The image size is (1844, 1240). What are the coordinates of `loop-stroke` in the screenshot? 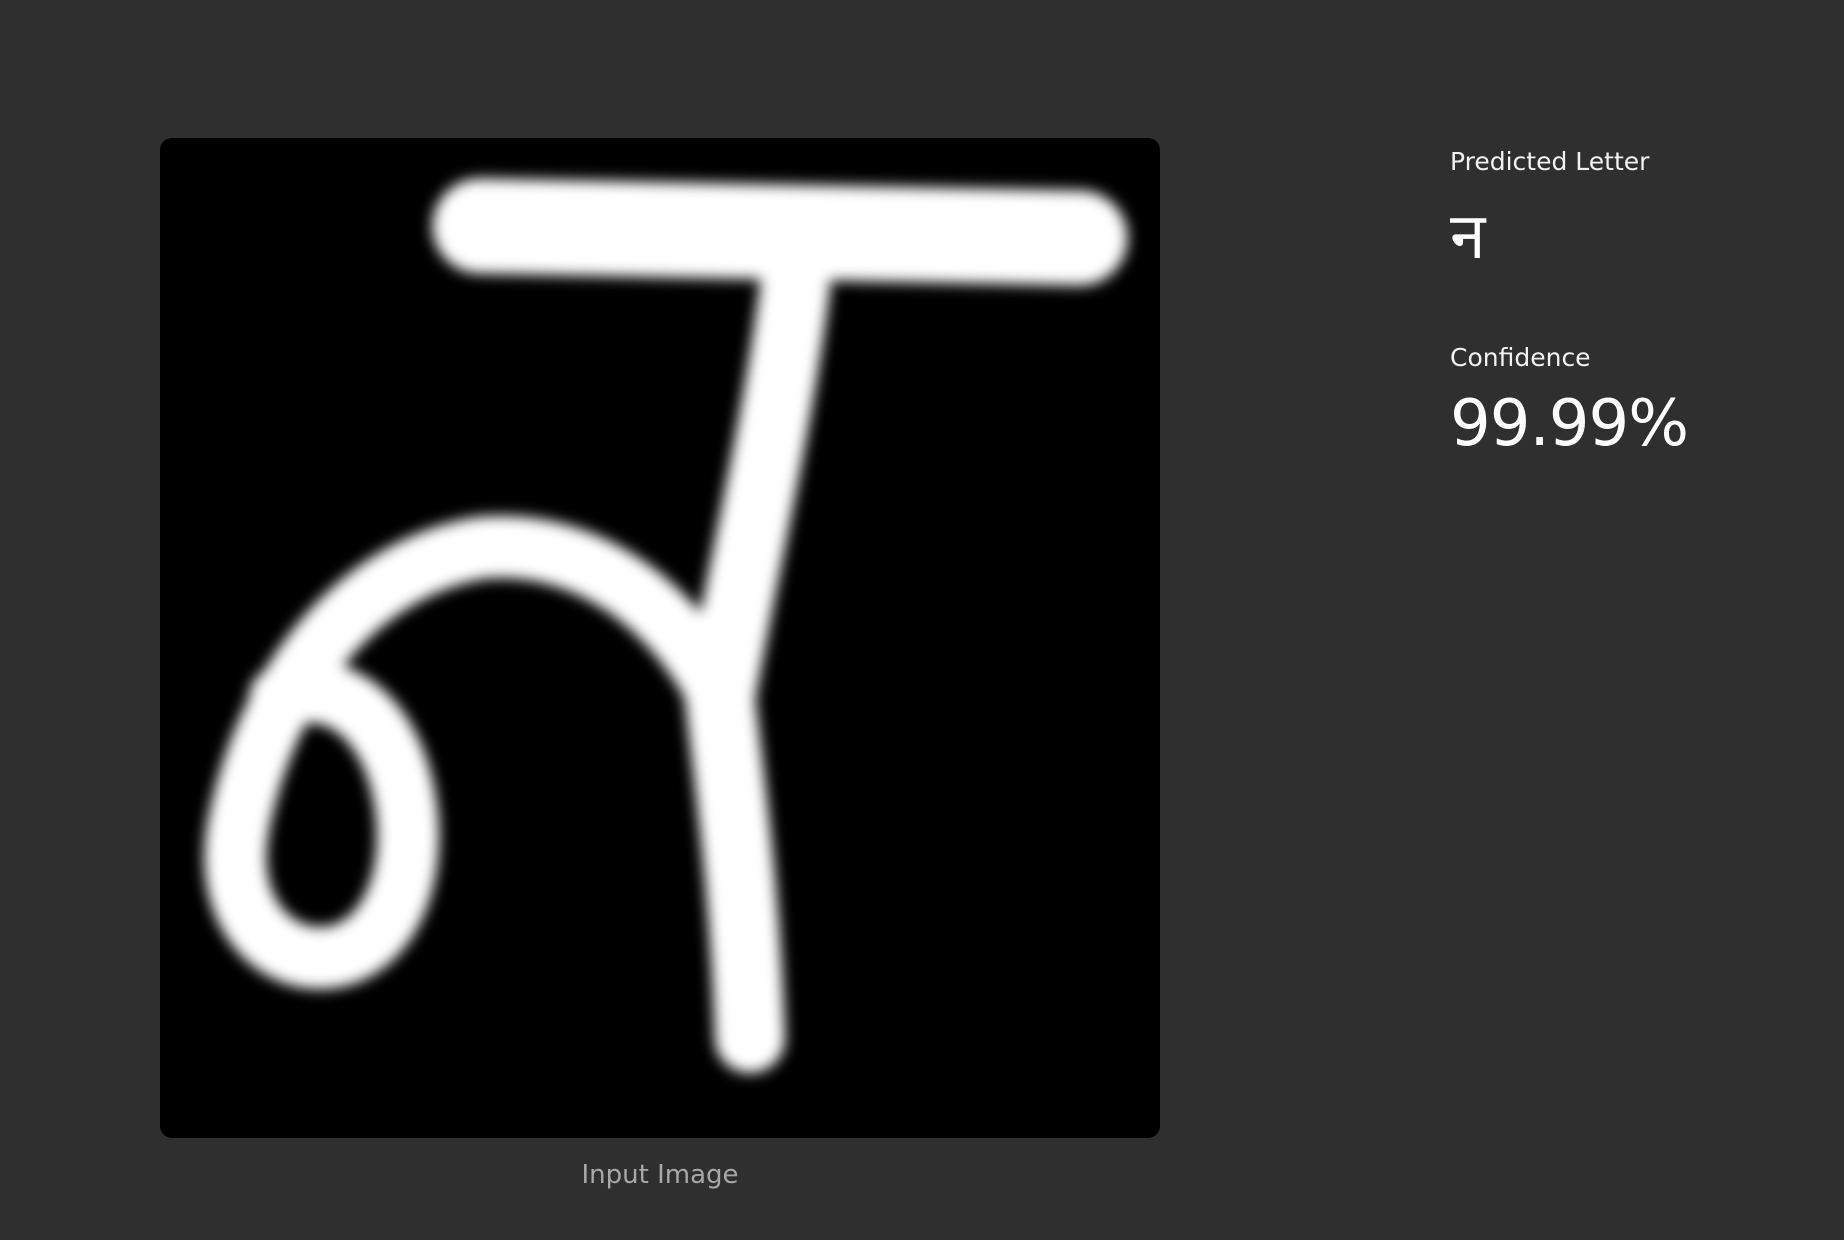 It's located at (477, 752).